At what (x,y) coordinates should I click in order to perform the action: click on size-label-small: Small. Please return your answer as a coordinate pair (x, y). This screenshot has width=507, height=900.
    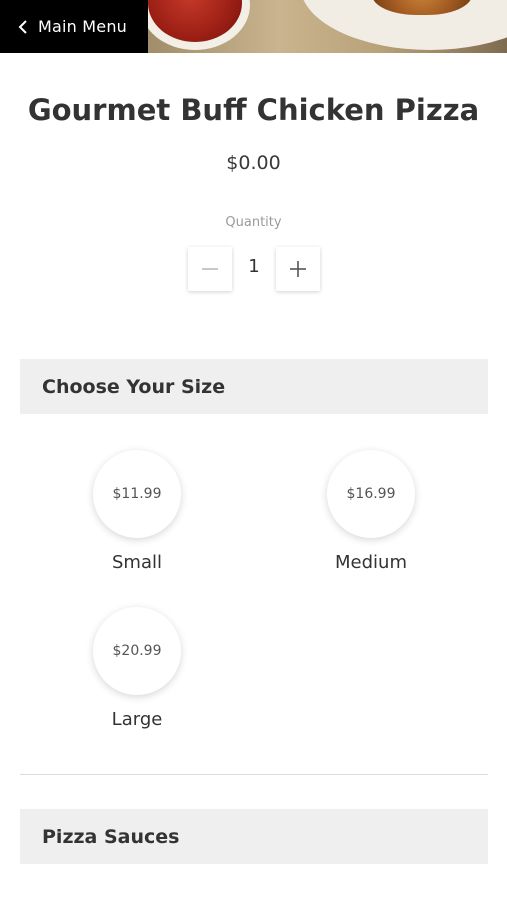
    Looking at the image, I should click on (137, 562).